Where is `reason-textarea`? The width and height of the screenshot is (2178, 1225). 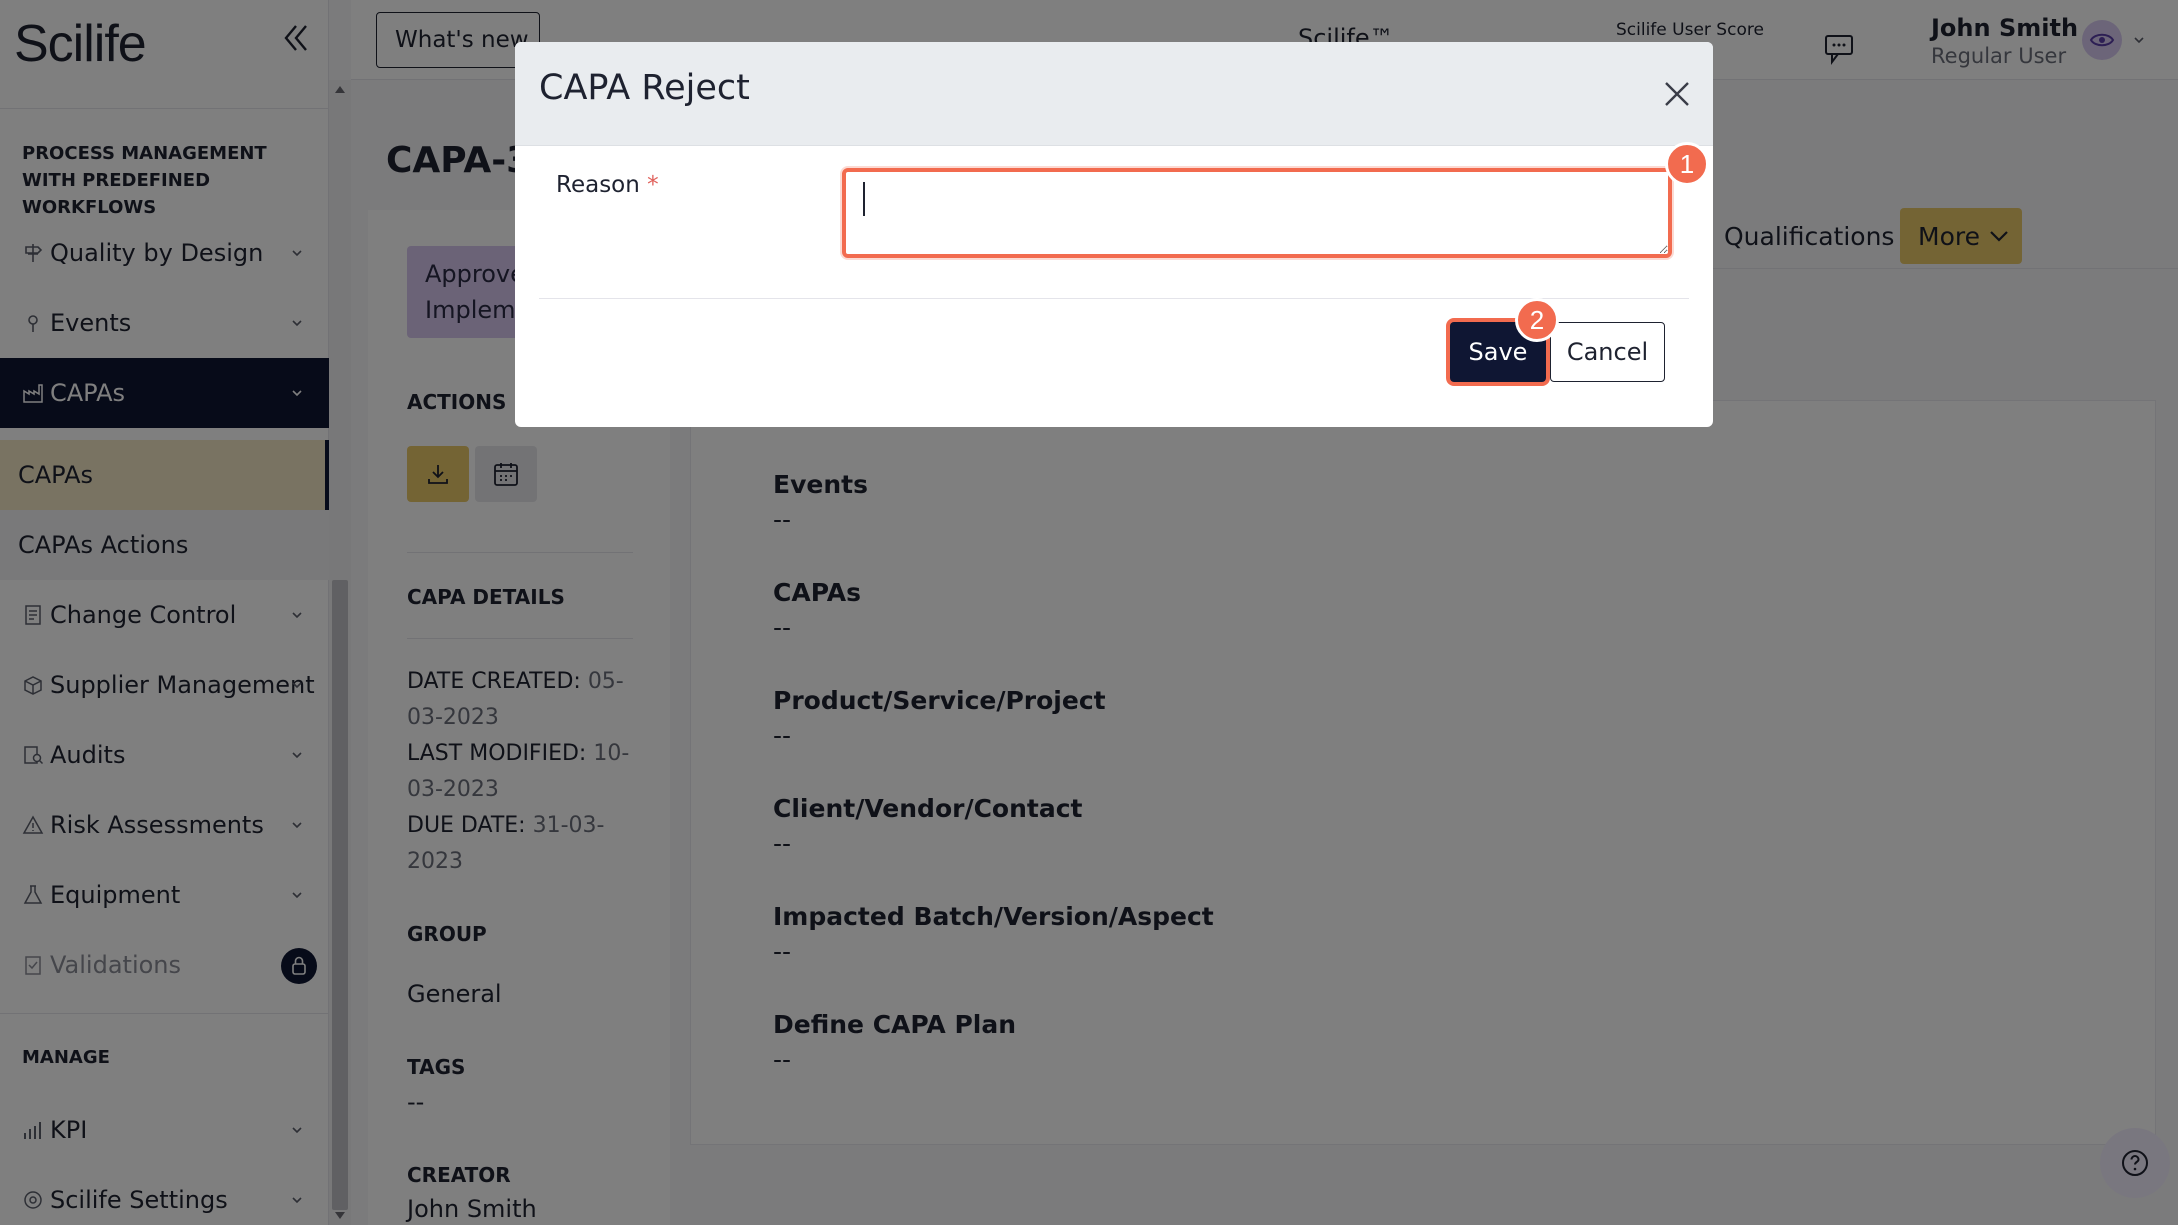
reason-textarea is located at coordinates (1257, 213).